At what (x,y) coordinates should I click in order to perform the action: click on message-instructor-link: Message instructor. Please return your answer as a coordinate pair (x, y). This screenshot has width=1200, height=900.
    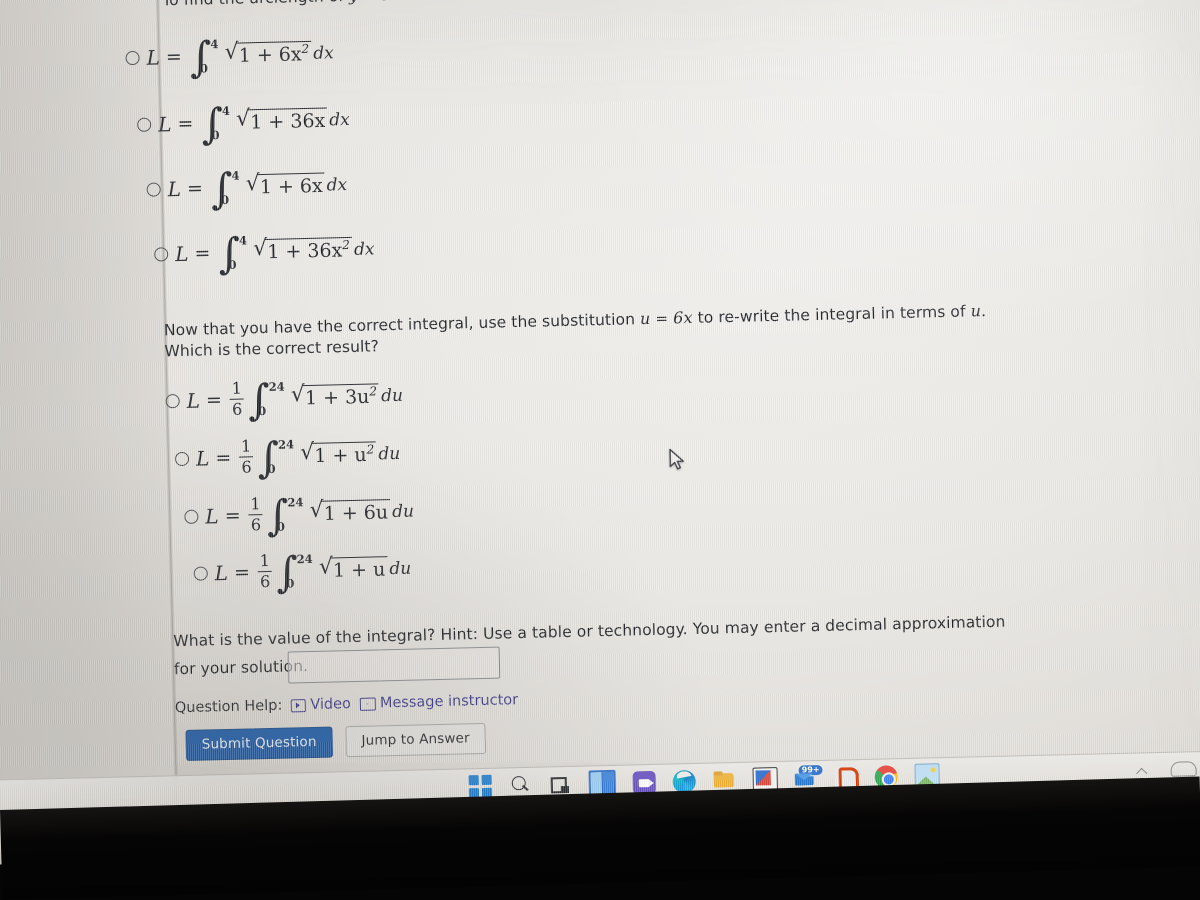
    Looking at the image, I should click on (439, 702).